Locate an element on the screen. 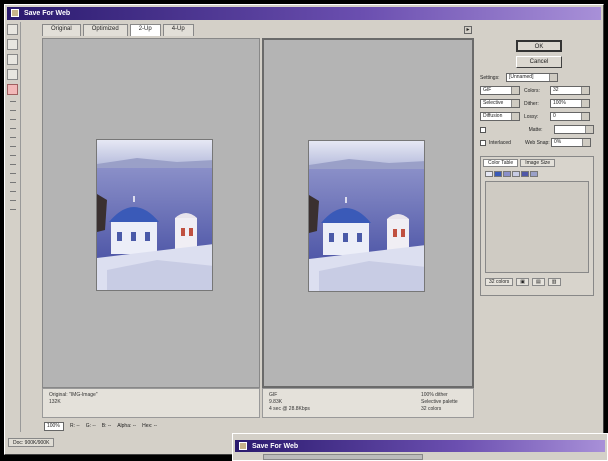 The image size is (608, 461). panel-menu-arrow-icon: ▸ is located at coordinates (468, 30).